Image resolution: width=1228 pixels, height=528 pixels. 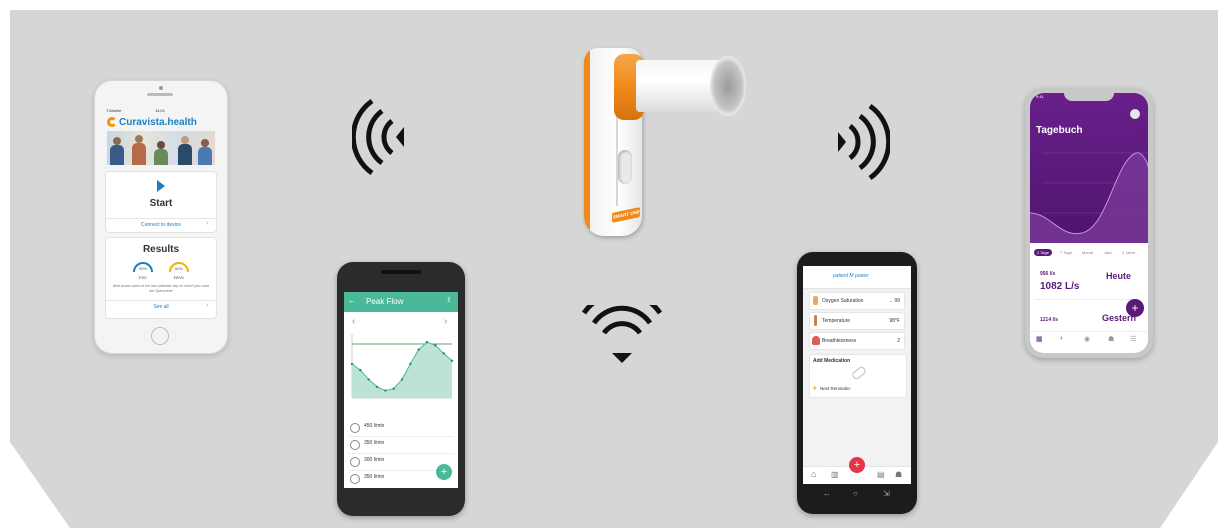 I want to click on app-bar: ← Peak Flow ⇪, so click(x=401, y=302).